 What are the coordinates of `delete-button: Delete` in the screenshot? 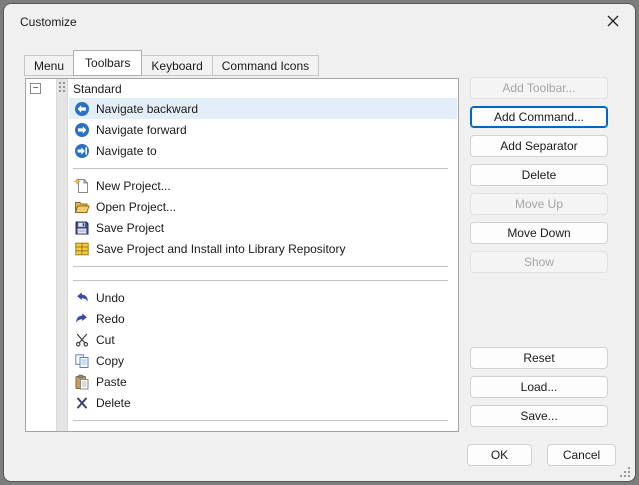 It's located at (539, 175).